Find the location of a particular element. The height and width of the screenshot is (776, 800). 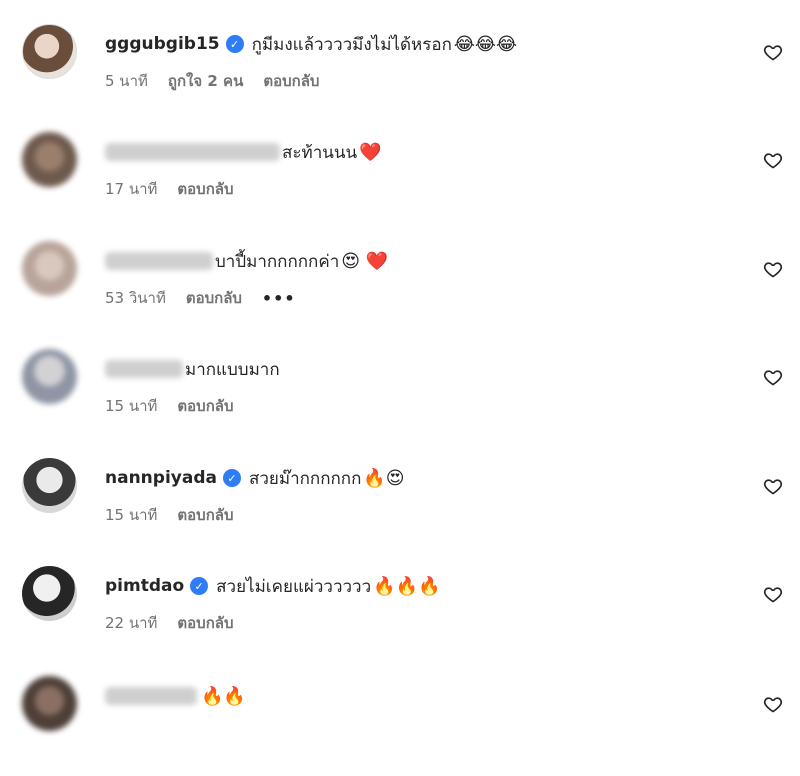

comment-line: nannpiyada ✓ สวยม๊ากกกกกก 🔥😍 is located at coordinates (255, 478).